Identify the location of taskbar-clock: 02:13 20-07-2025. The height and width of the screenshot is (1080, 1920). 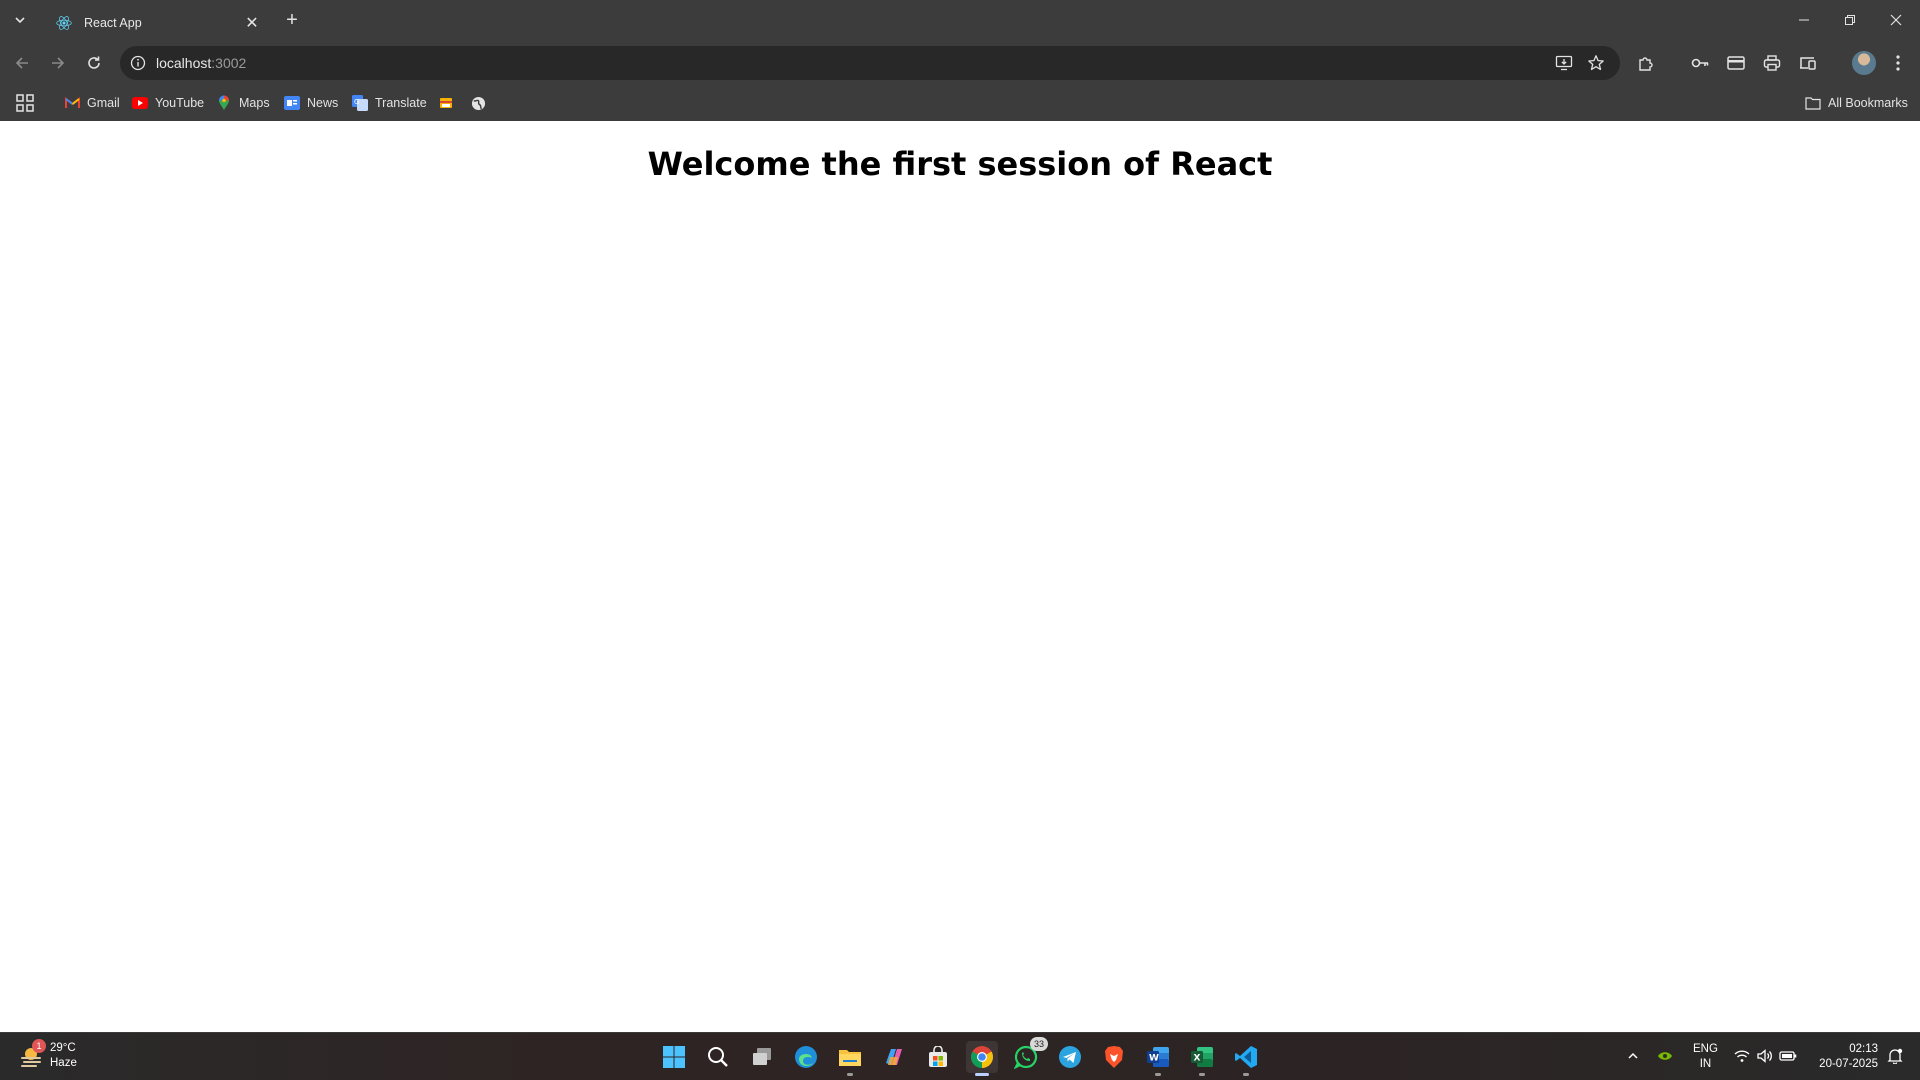
(1844, 1057).